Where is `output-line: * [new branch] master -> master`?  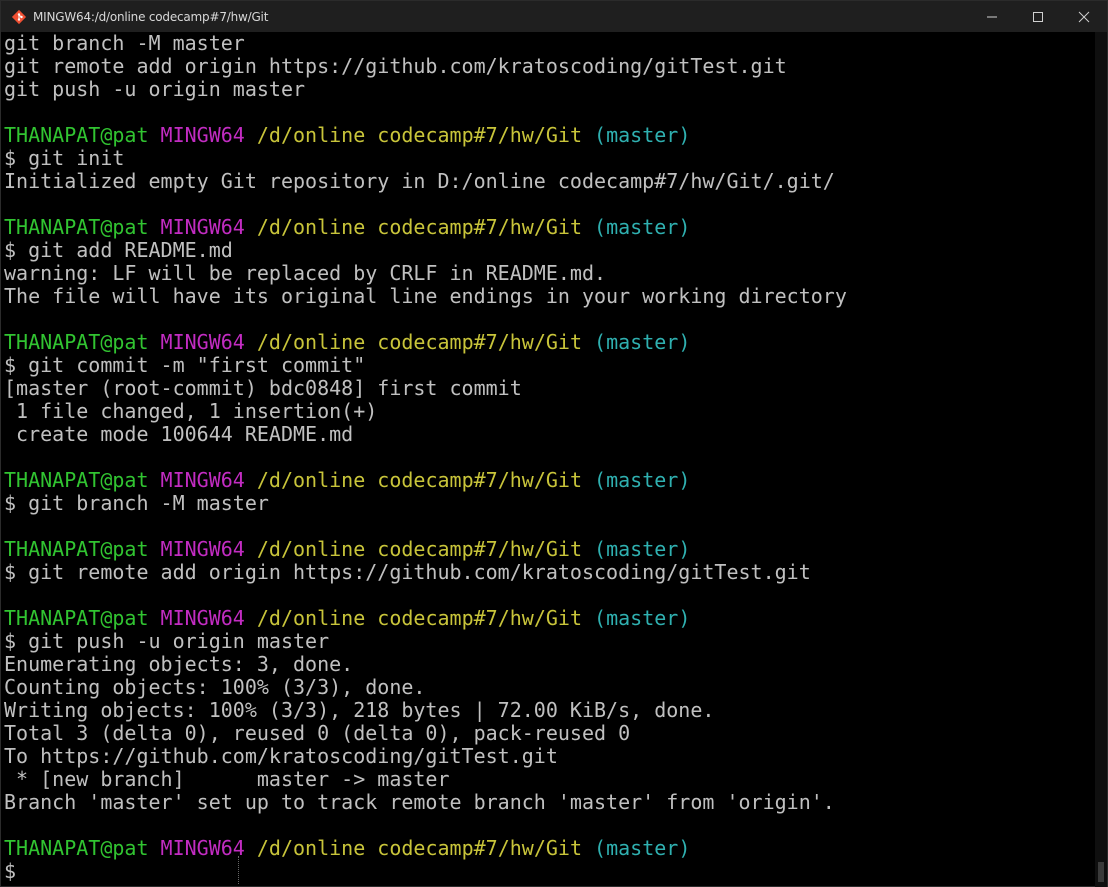 output-line: * [new branch] master -> master is located at coordinates (227, 779).